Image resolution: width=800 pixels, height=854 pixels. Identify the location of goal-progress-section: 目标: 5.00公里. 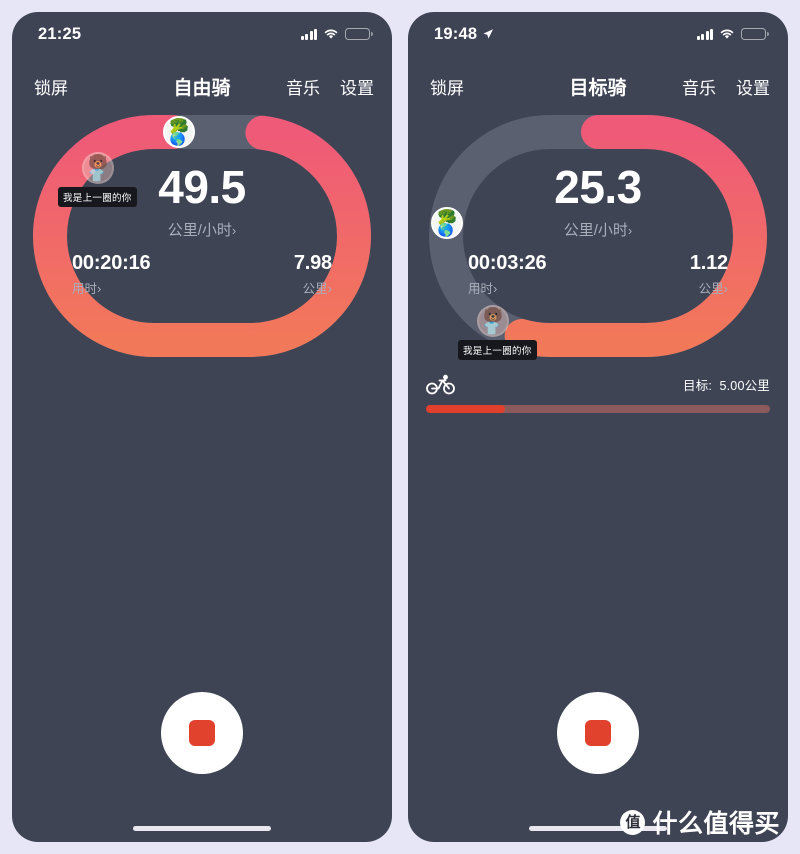
(598, 392).